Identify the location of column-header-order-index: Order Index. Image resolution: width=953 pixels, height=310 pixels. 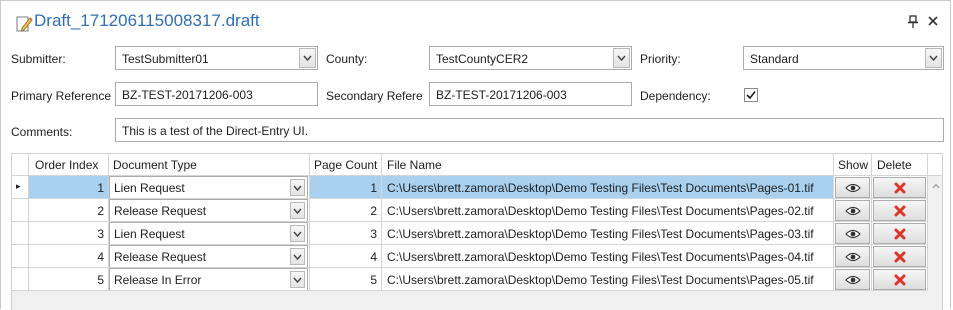
(69, 165).